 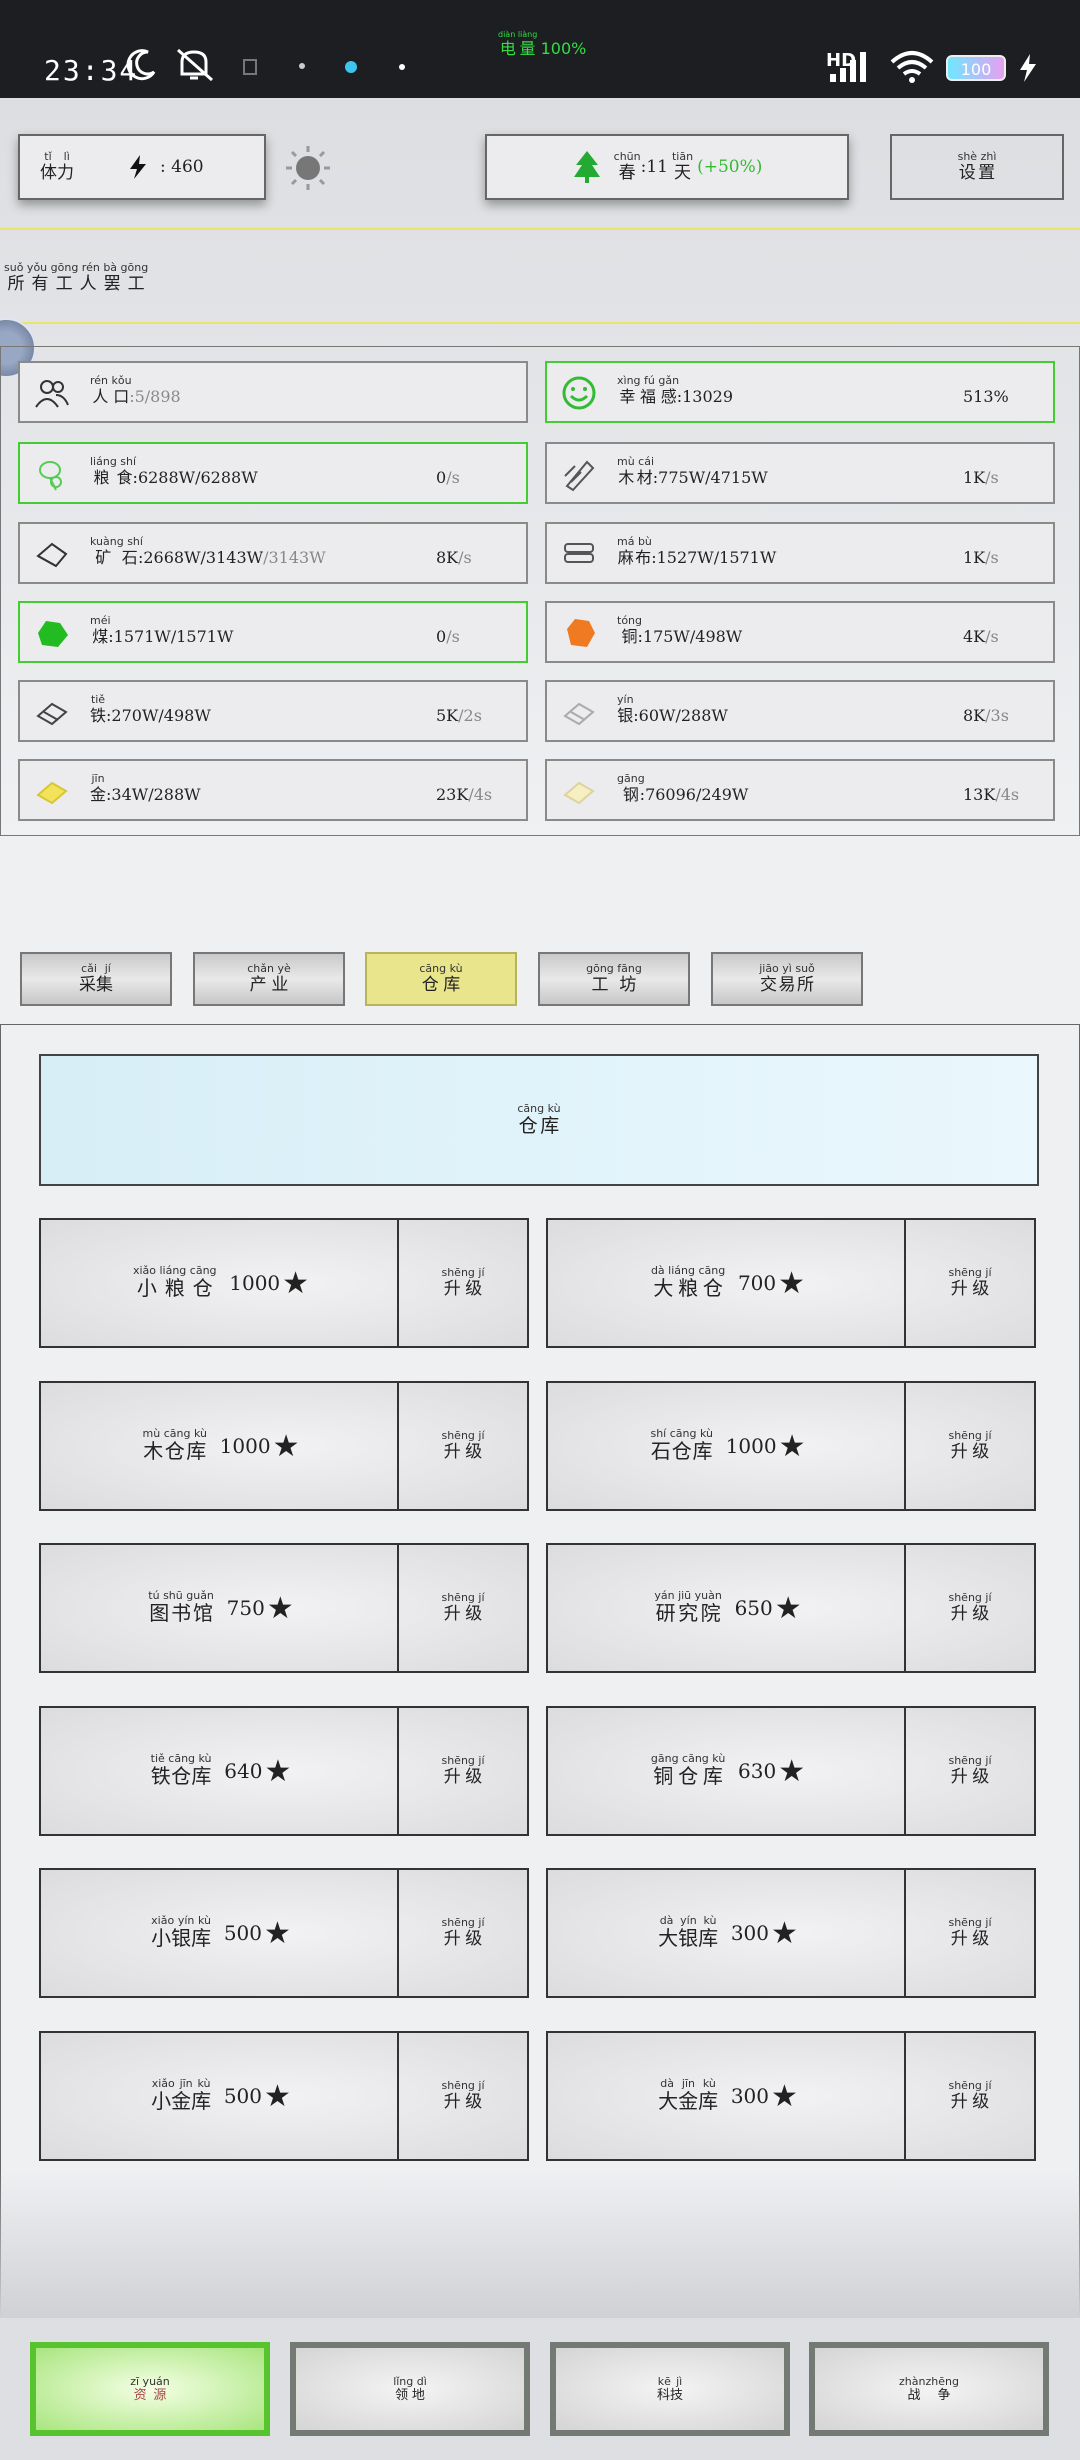 What do you see at coordinates (1007, 794) in the screenshot?
I see `steel-rate-unit: /4s` at bounding box center [1007, 794].